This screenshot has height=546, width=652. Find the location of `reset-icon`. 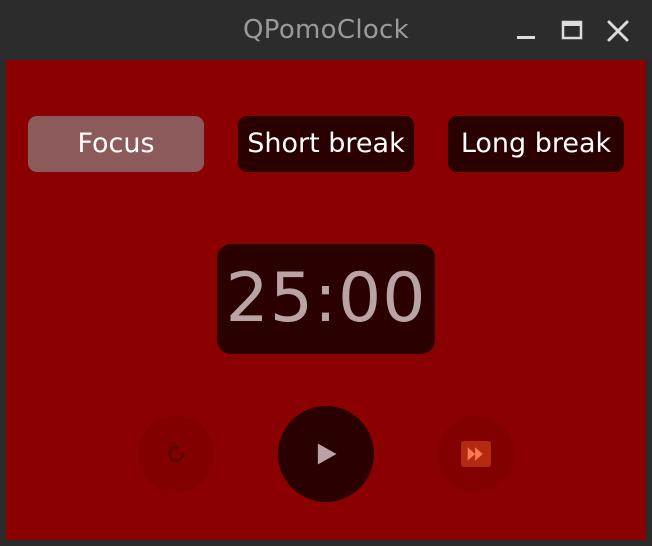

reset-icon is located at coordinates (176, 452).